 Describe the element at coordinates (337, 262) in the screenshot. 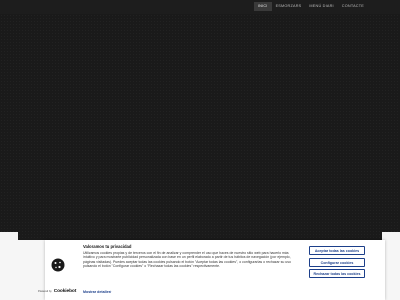

I see `configure-cookies-button: Configurar cookies` at that location.